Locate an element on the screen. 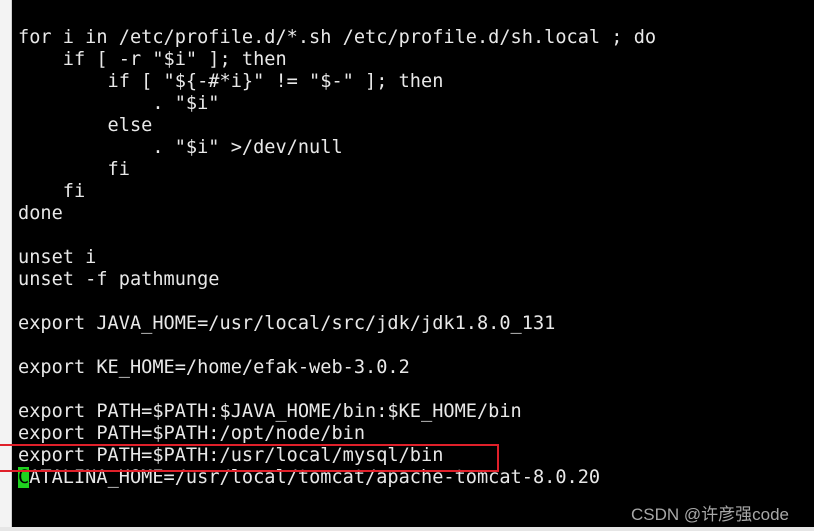 Image resolution: width=814 pixels, height=531 pixels. terminal-line: . "$i" >/dev/null is located at coordinates (180, 147).